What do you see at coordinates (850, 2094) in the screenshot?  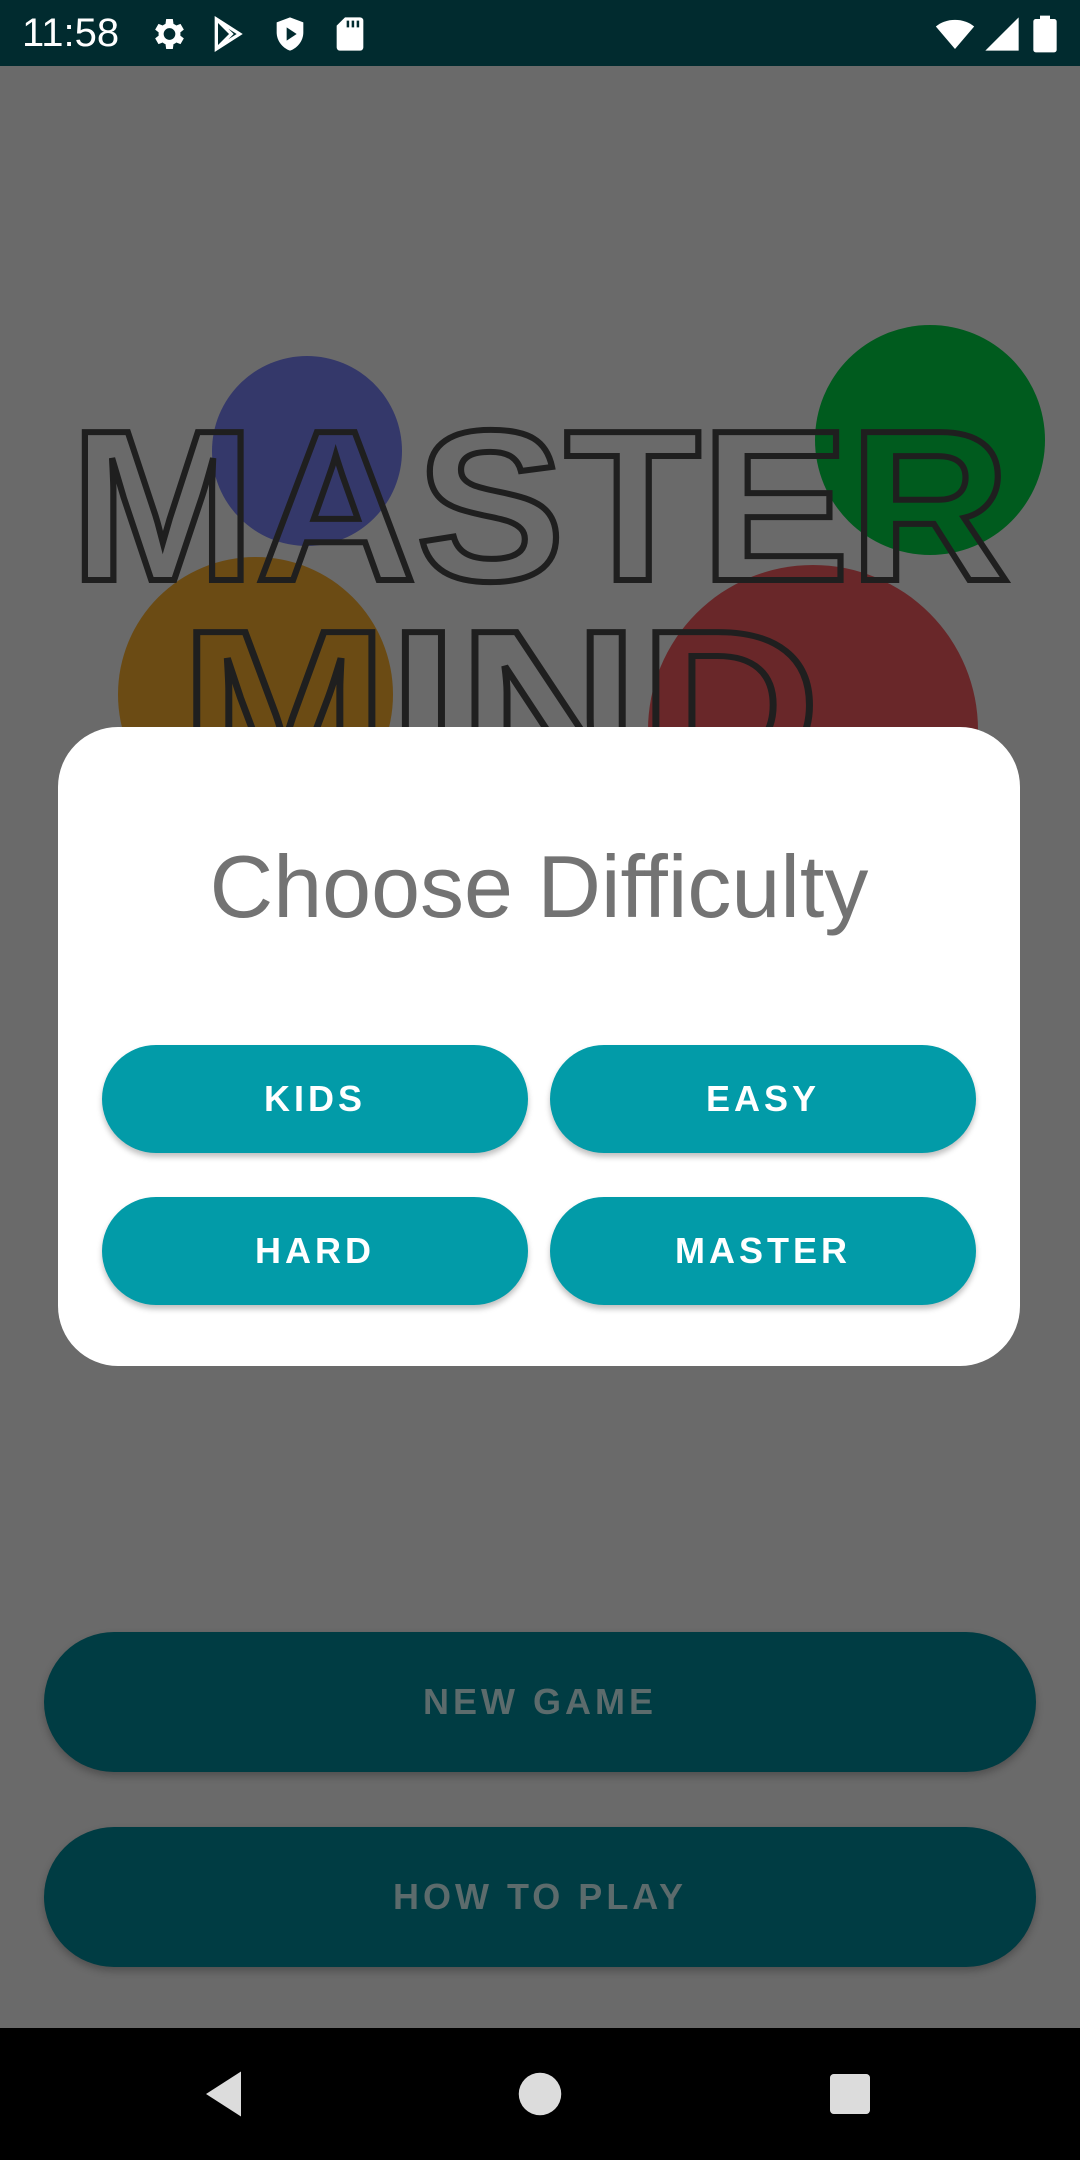 I see `recents-icon` at bounding box center [850, 2094].